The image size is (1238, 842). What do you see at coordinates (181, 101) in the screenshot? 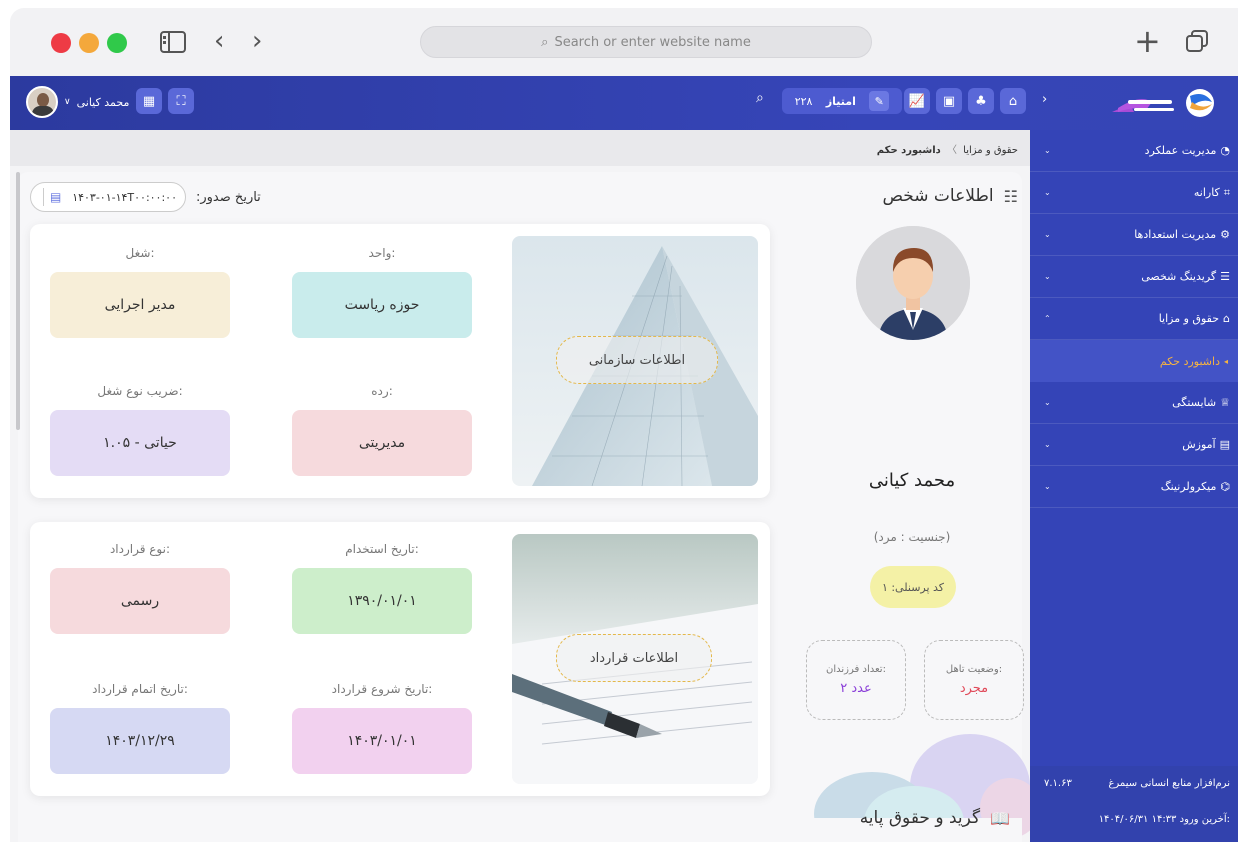
I see `fullscreen-icon: ⛶` at bounding box center [181, 101].